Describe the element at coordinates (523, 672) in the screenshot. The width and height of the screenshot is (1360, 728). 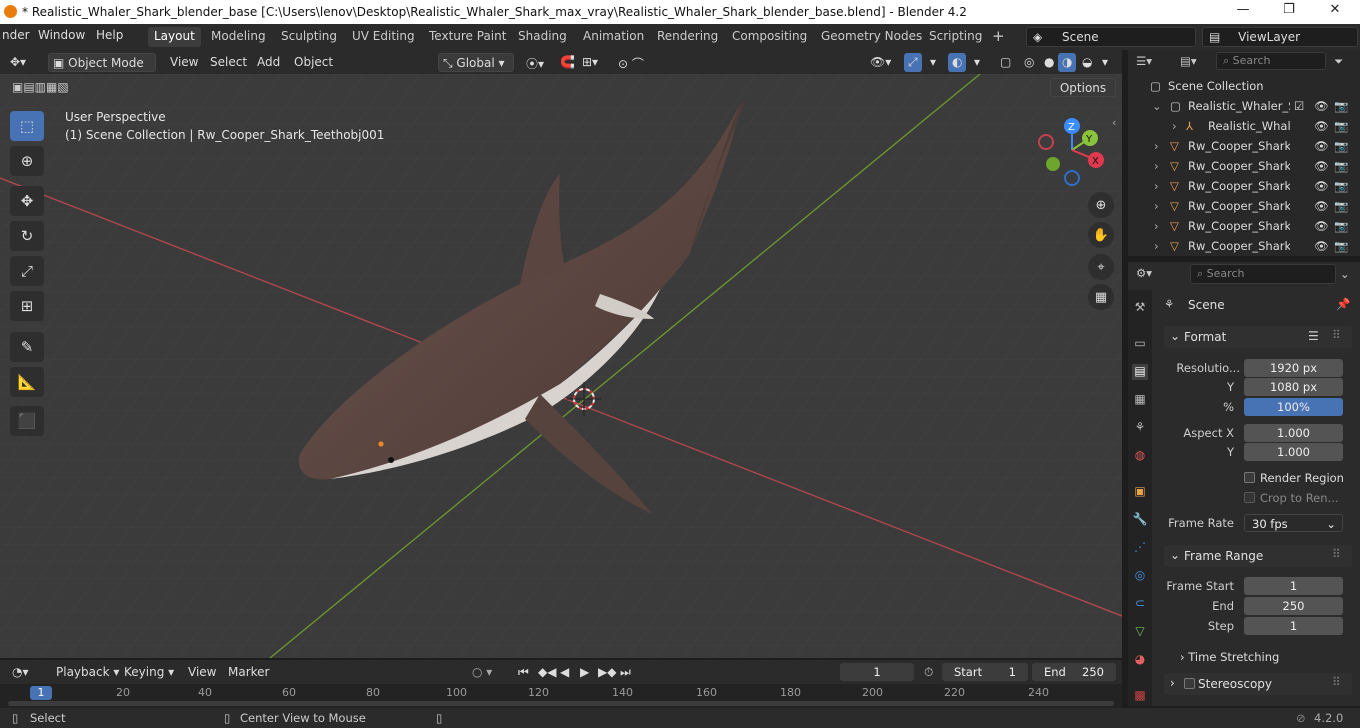
I see `jump-start-icon: ⏮` at that location.